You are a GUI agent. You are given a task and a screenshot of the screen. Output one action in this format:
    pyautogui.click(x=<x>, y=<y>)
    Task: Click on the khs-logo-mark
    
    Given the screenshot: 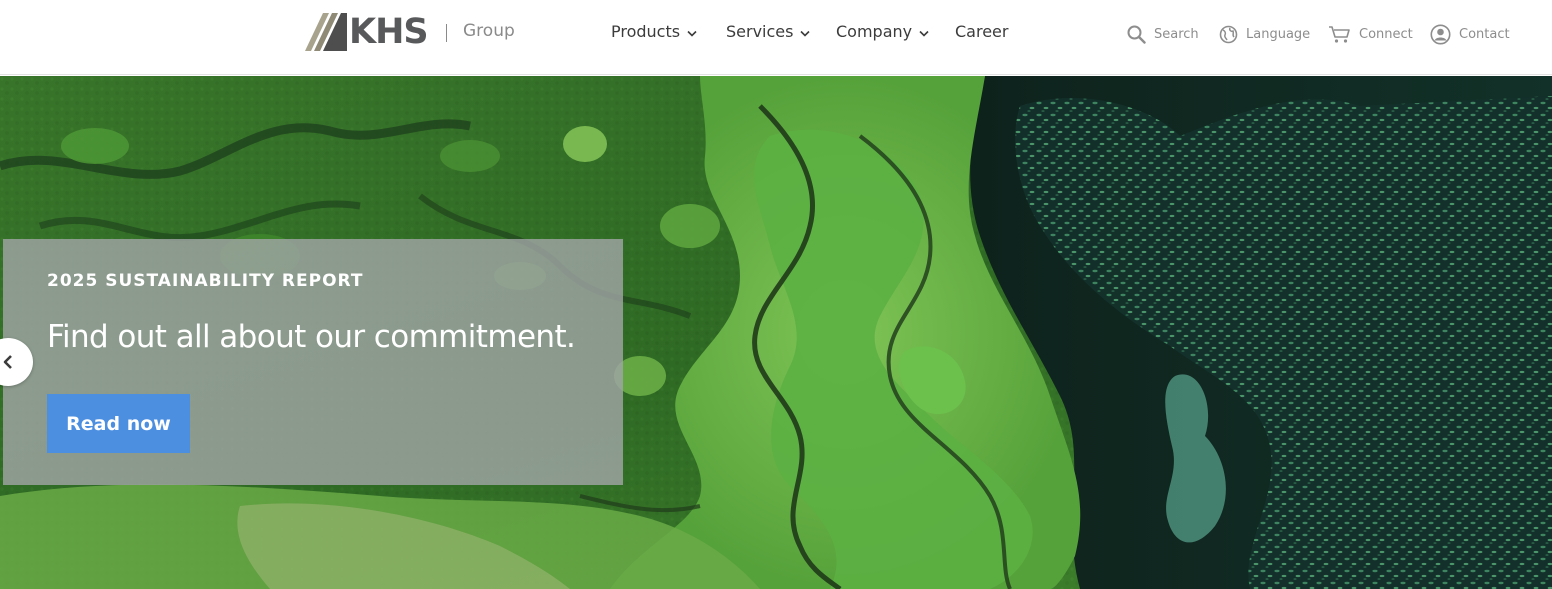 What is the action you would take?
    pyautogui.click(x=326, y=32)
    